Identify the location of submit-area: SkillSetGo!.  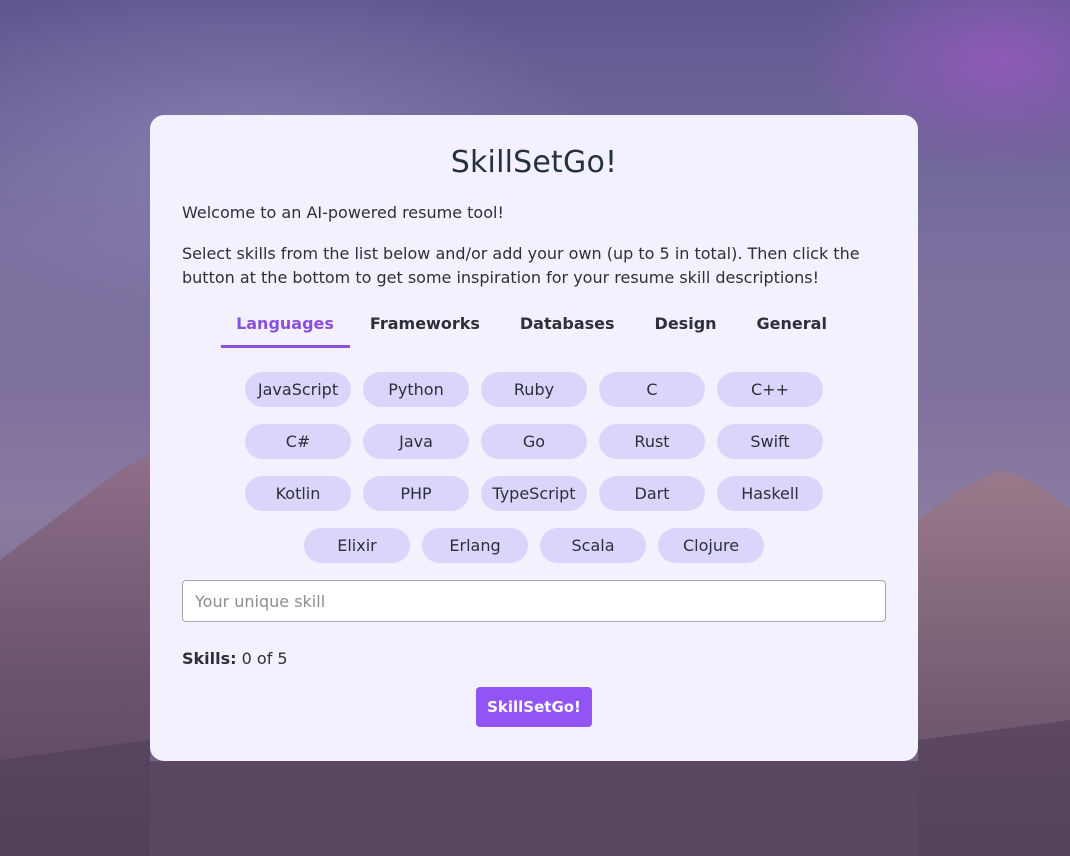
(534, 707).